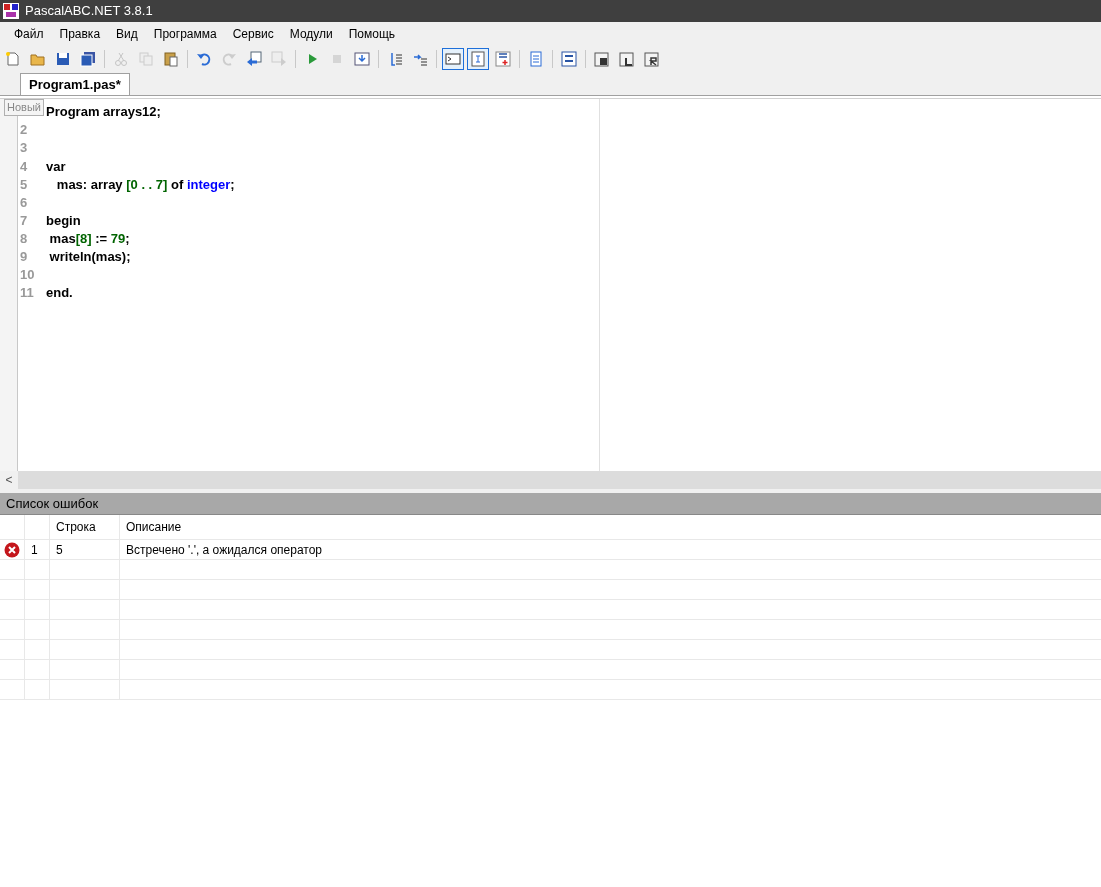 This screenshot has height=887, width=1101. I want to click on line-number: 11, so click(27, 293).